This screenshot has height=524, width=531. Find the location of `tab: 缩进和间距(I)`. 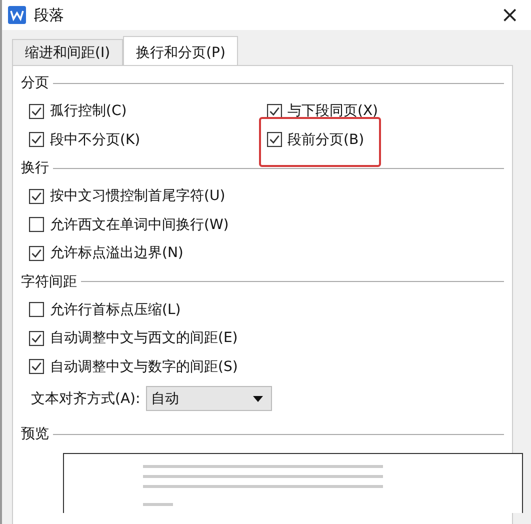

tab: 缩进和间距(I) is located at coordinates (68, 52).